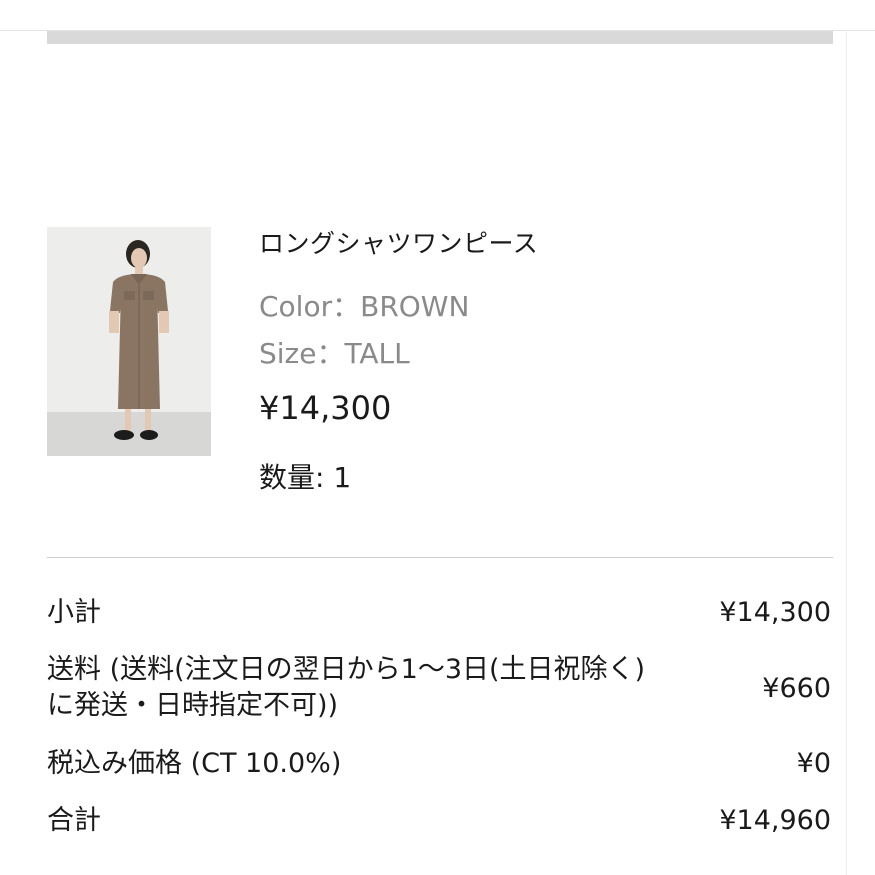  I want to click on product-quantity: 数量: 1, so click(305, 477).